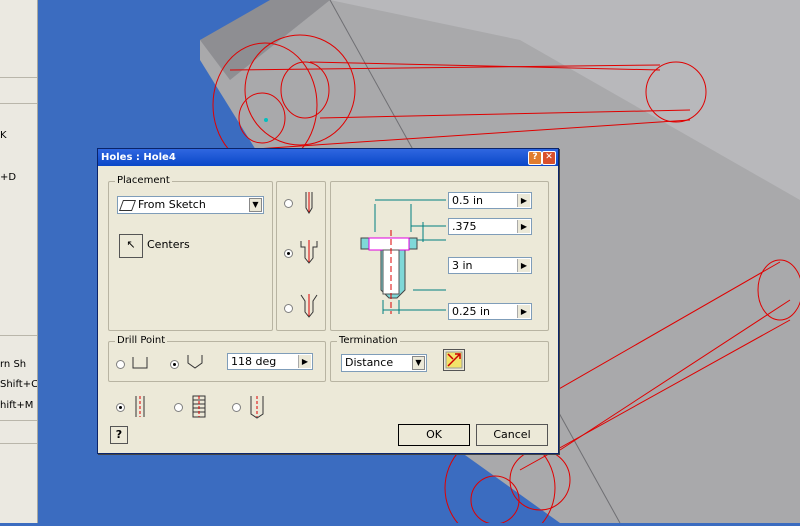  I want to click on hole-depth-value: 3 in, so click(462, 265).